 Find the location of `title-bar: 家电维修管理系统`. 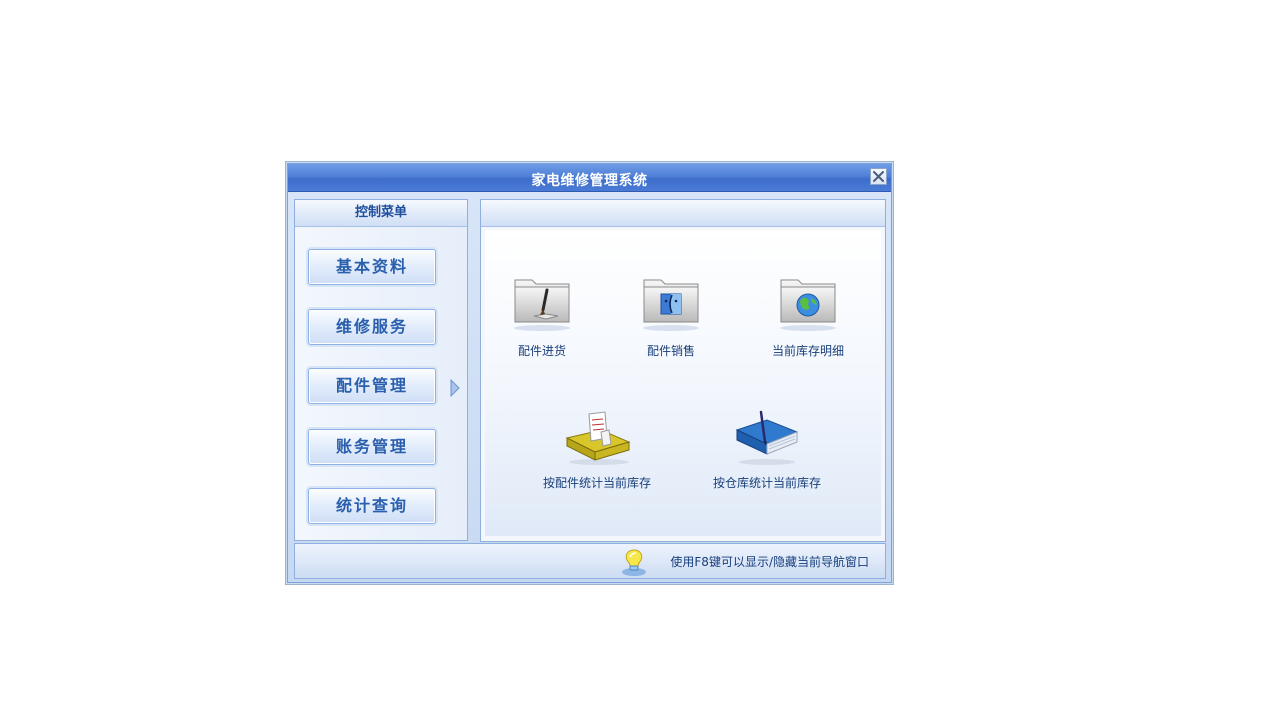

title-bar: 家电维修管理系统 is located at coordinates (589, 178).